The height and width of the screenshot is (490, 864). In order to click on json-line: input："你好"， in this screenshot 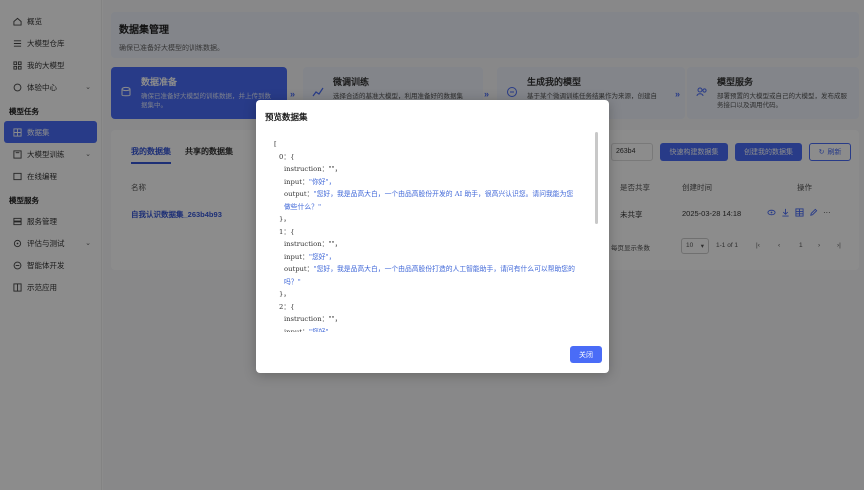, I will do `click(310, 181)`.